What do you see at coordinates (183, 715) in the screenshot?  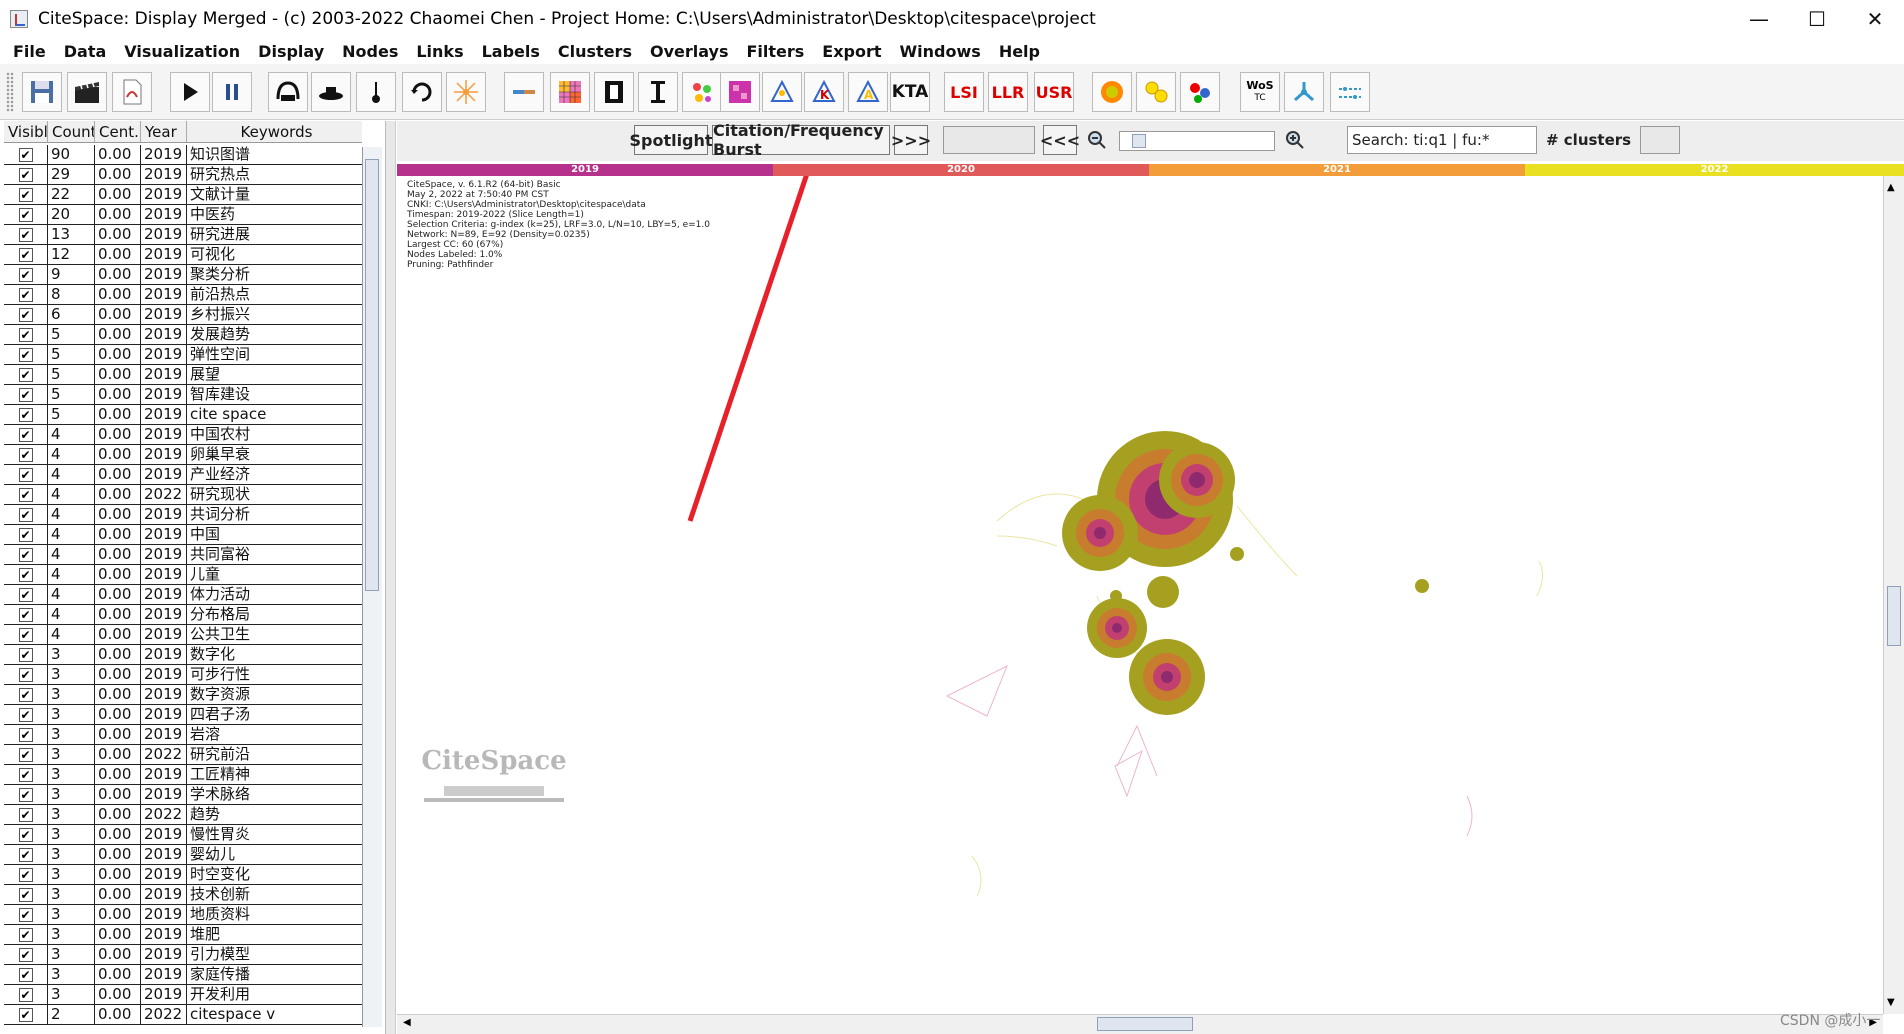 I see `table-row: ✔ 3 0.00 2019 四君子汤` at bounding box center [183, 715].